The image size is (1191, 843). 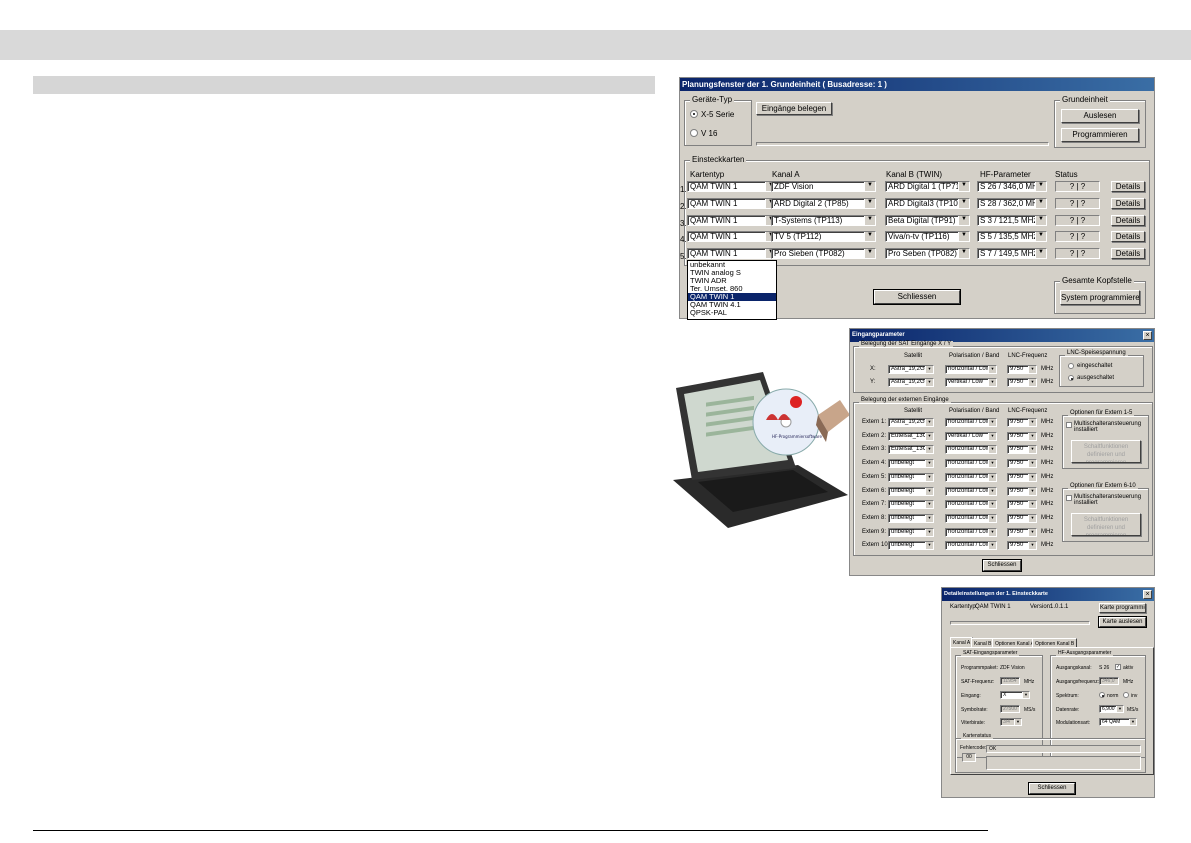 What do you see at coordinates (1052, 788) in the screenshot?
I see `detail-schliessen-button: Schliessen` at bounding box center [1052, 788].